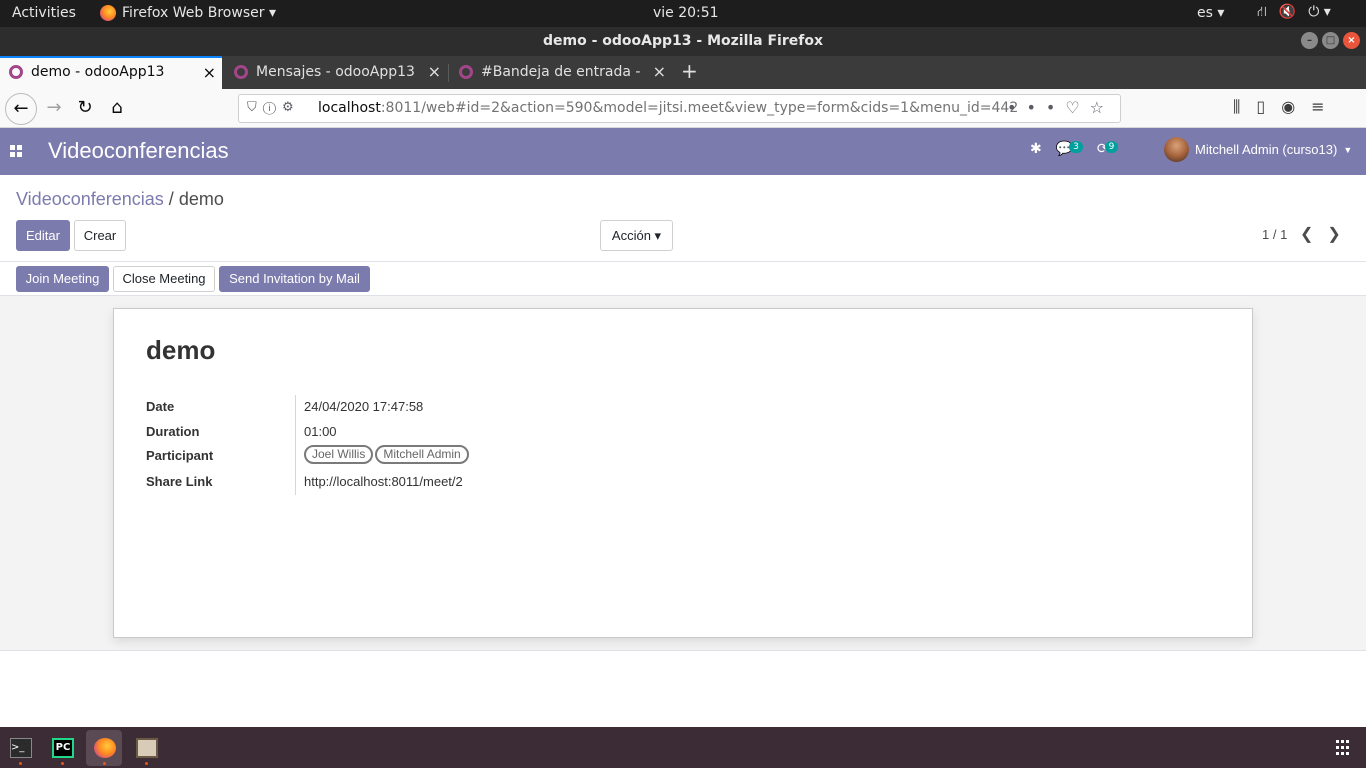 The width and height of the screenshot is (1366, 768). I want to click on tab-bandeja: #Bandeja de entrada - odooApp13 ×, so click(561, 72).